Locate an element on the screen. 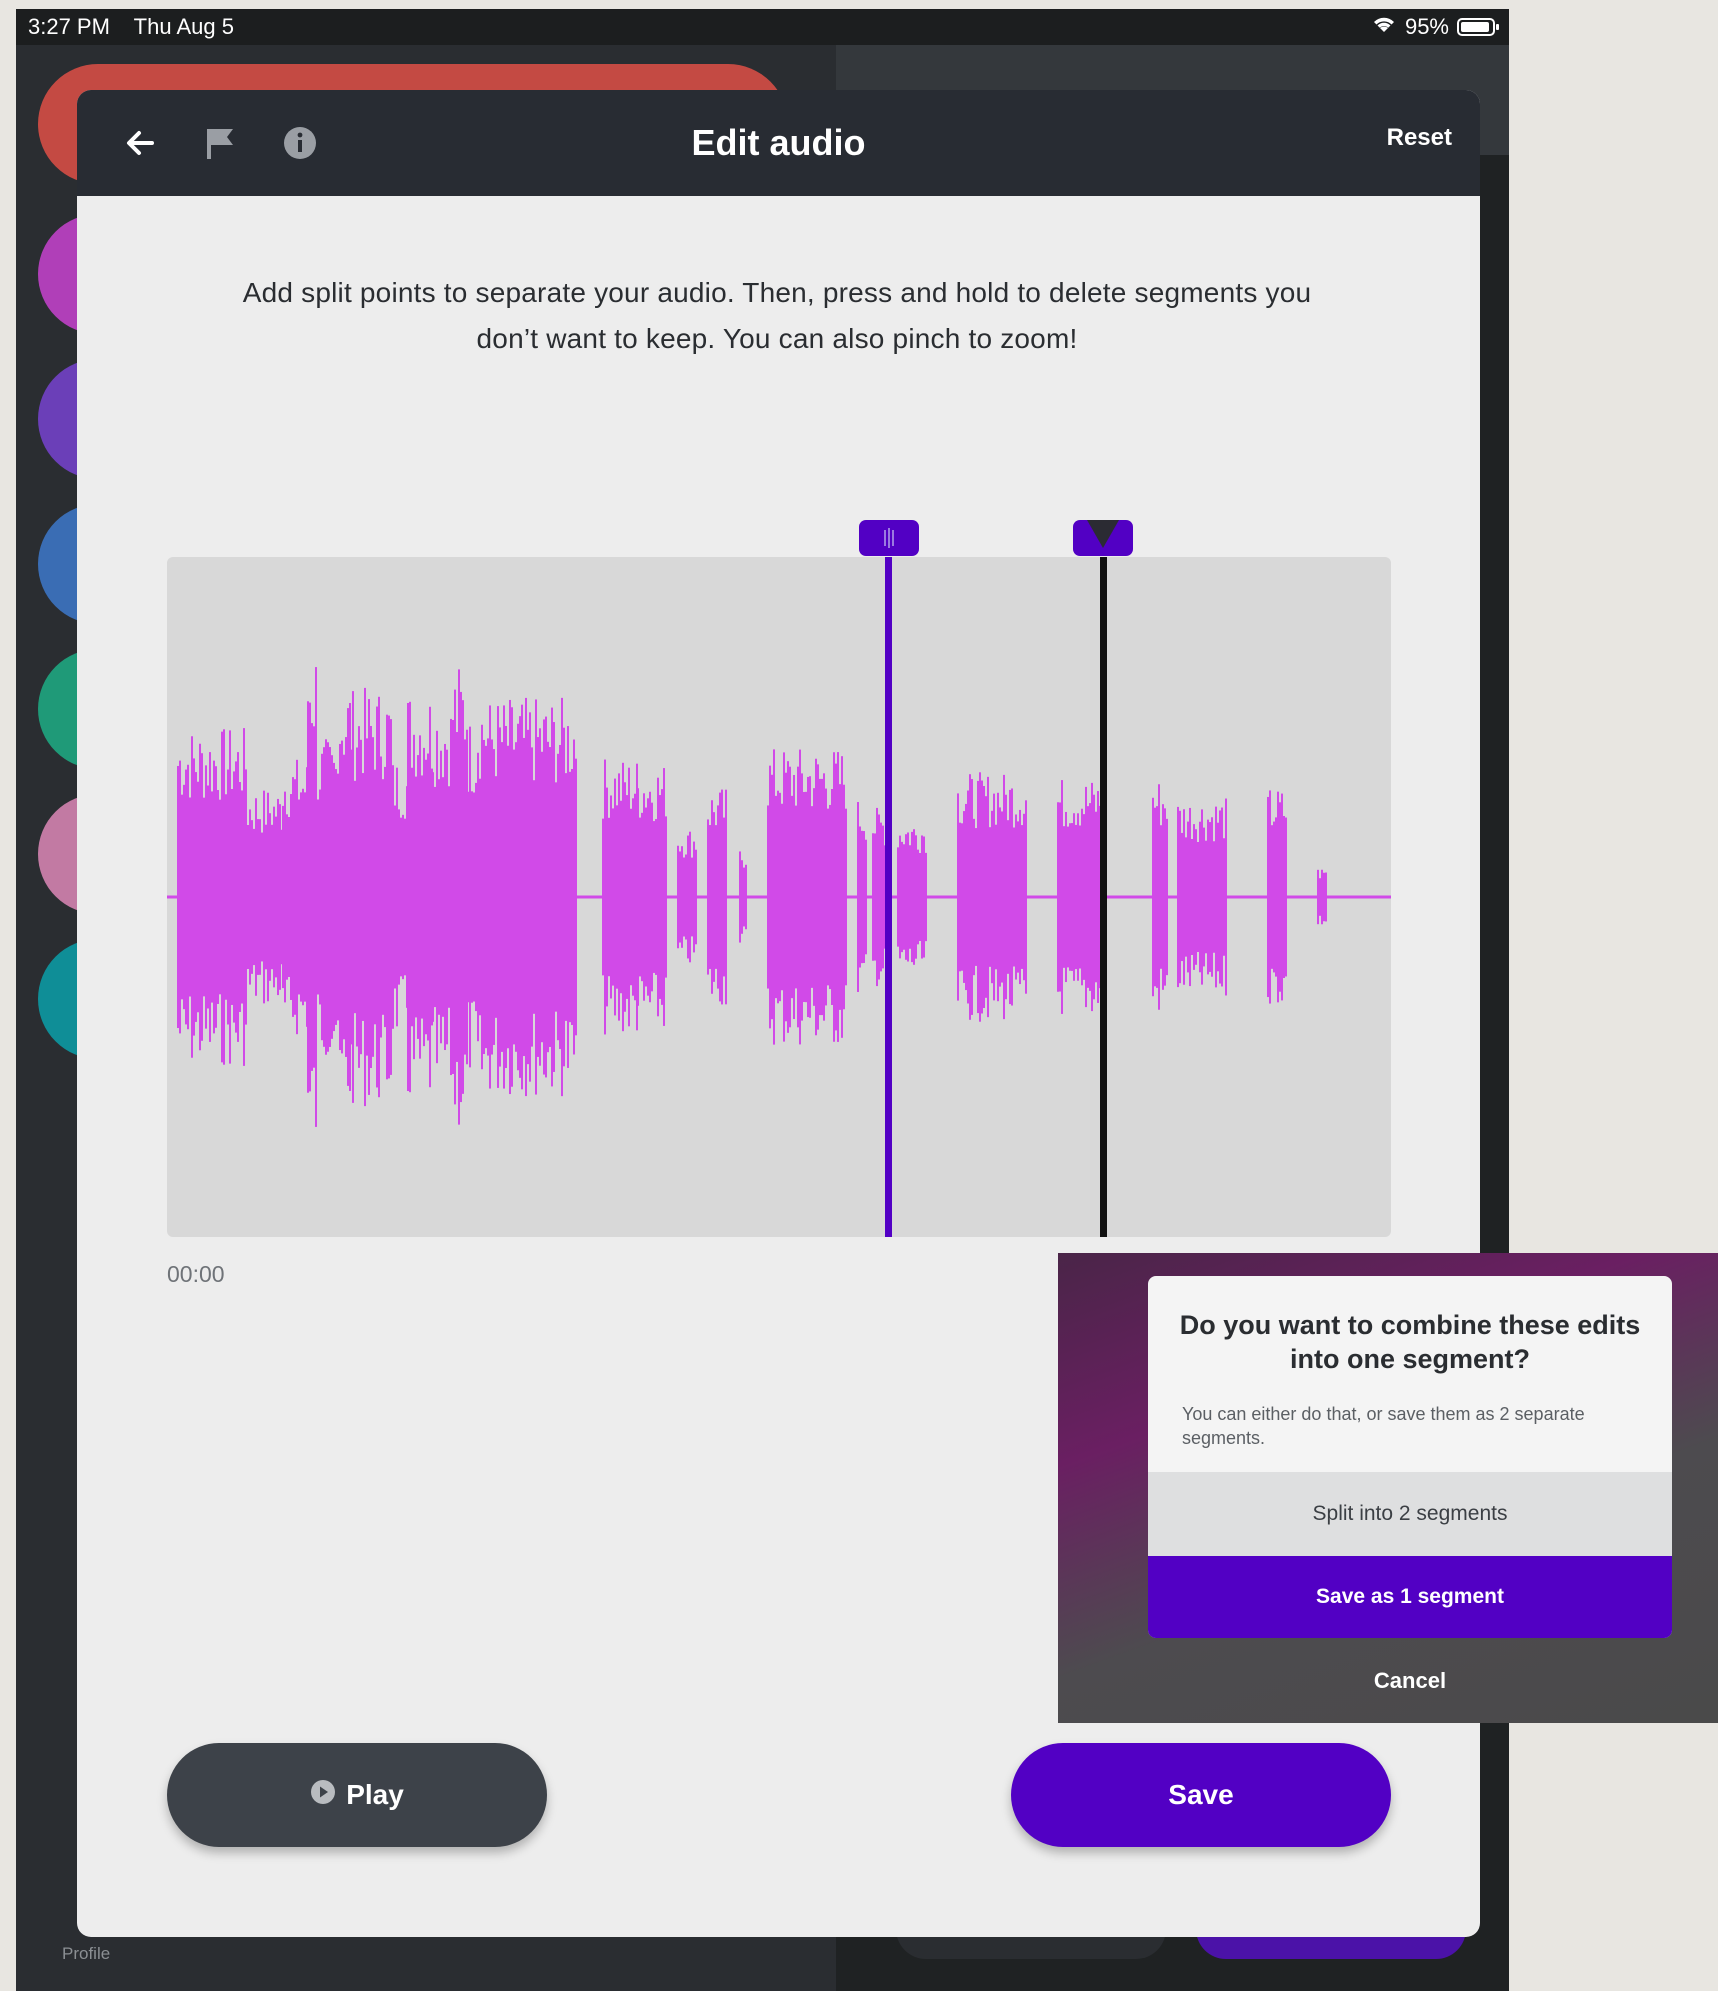 The width and height of the screenshot is (1718, 1991). playhead-handle is located at coordinates (1103, 538).